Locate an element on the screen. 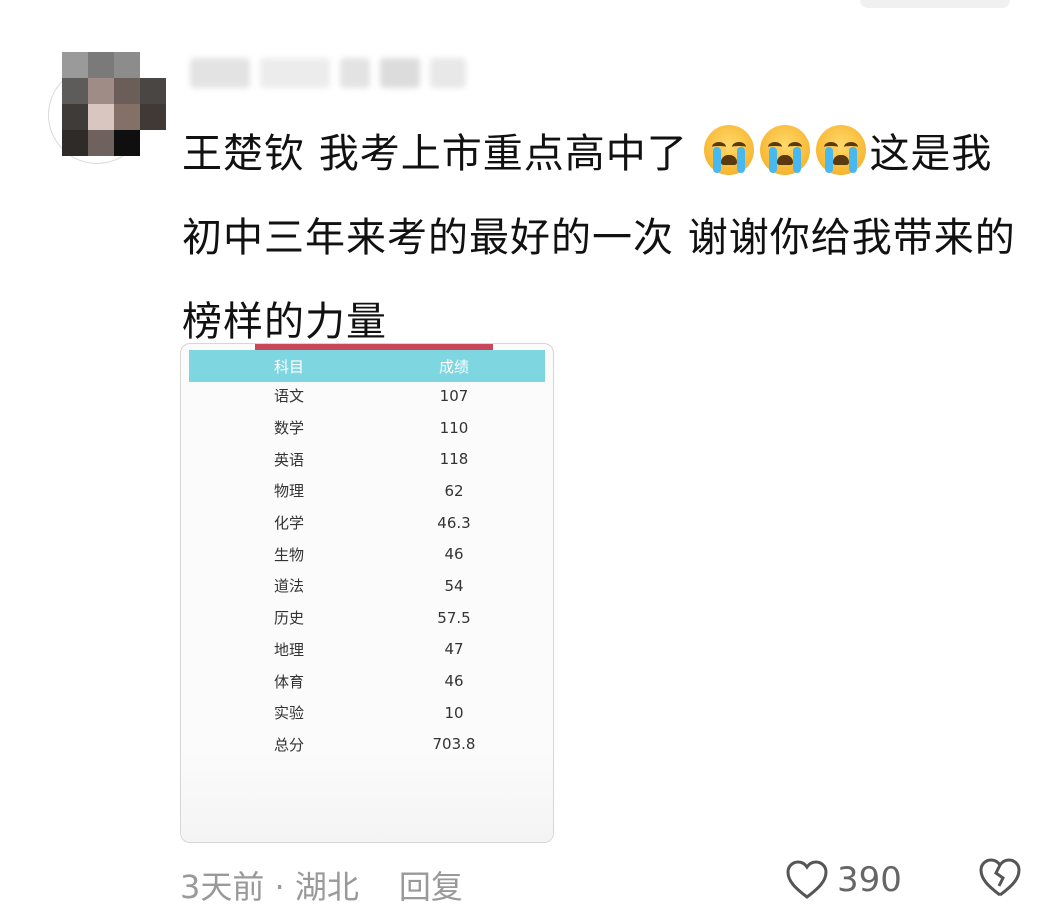 This screenshot has width=1052, height=908. subject-cell: 物理 is located at coordinates (288, 491).